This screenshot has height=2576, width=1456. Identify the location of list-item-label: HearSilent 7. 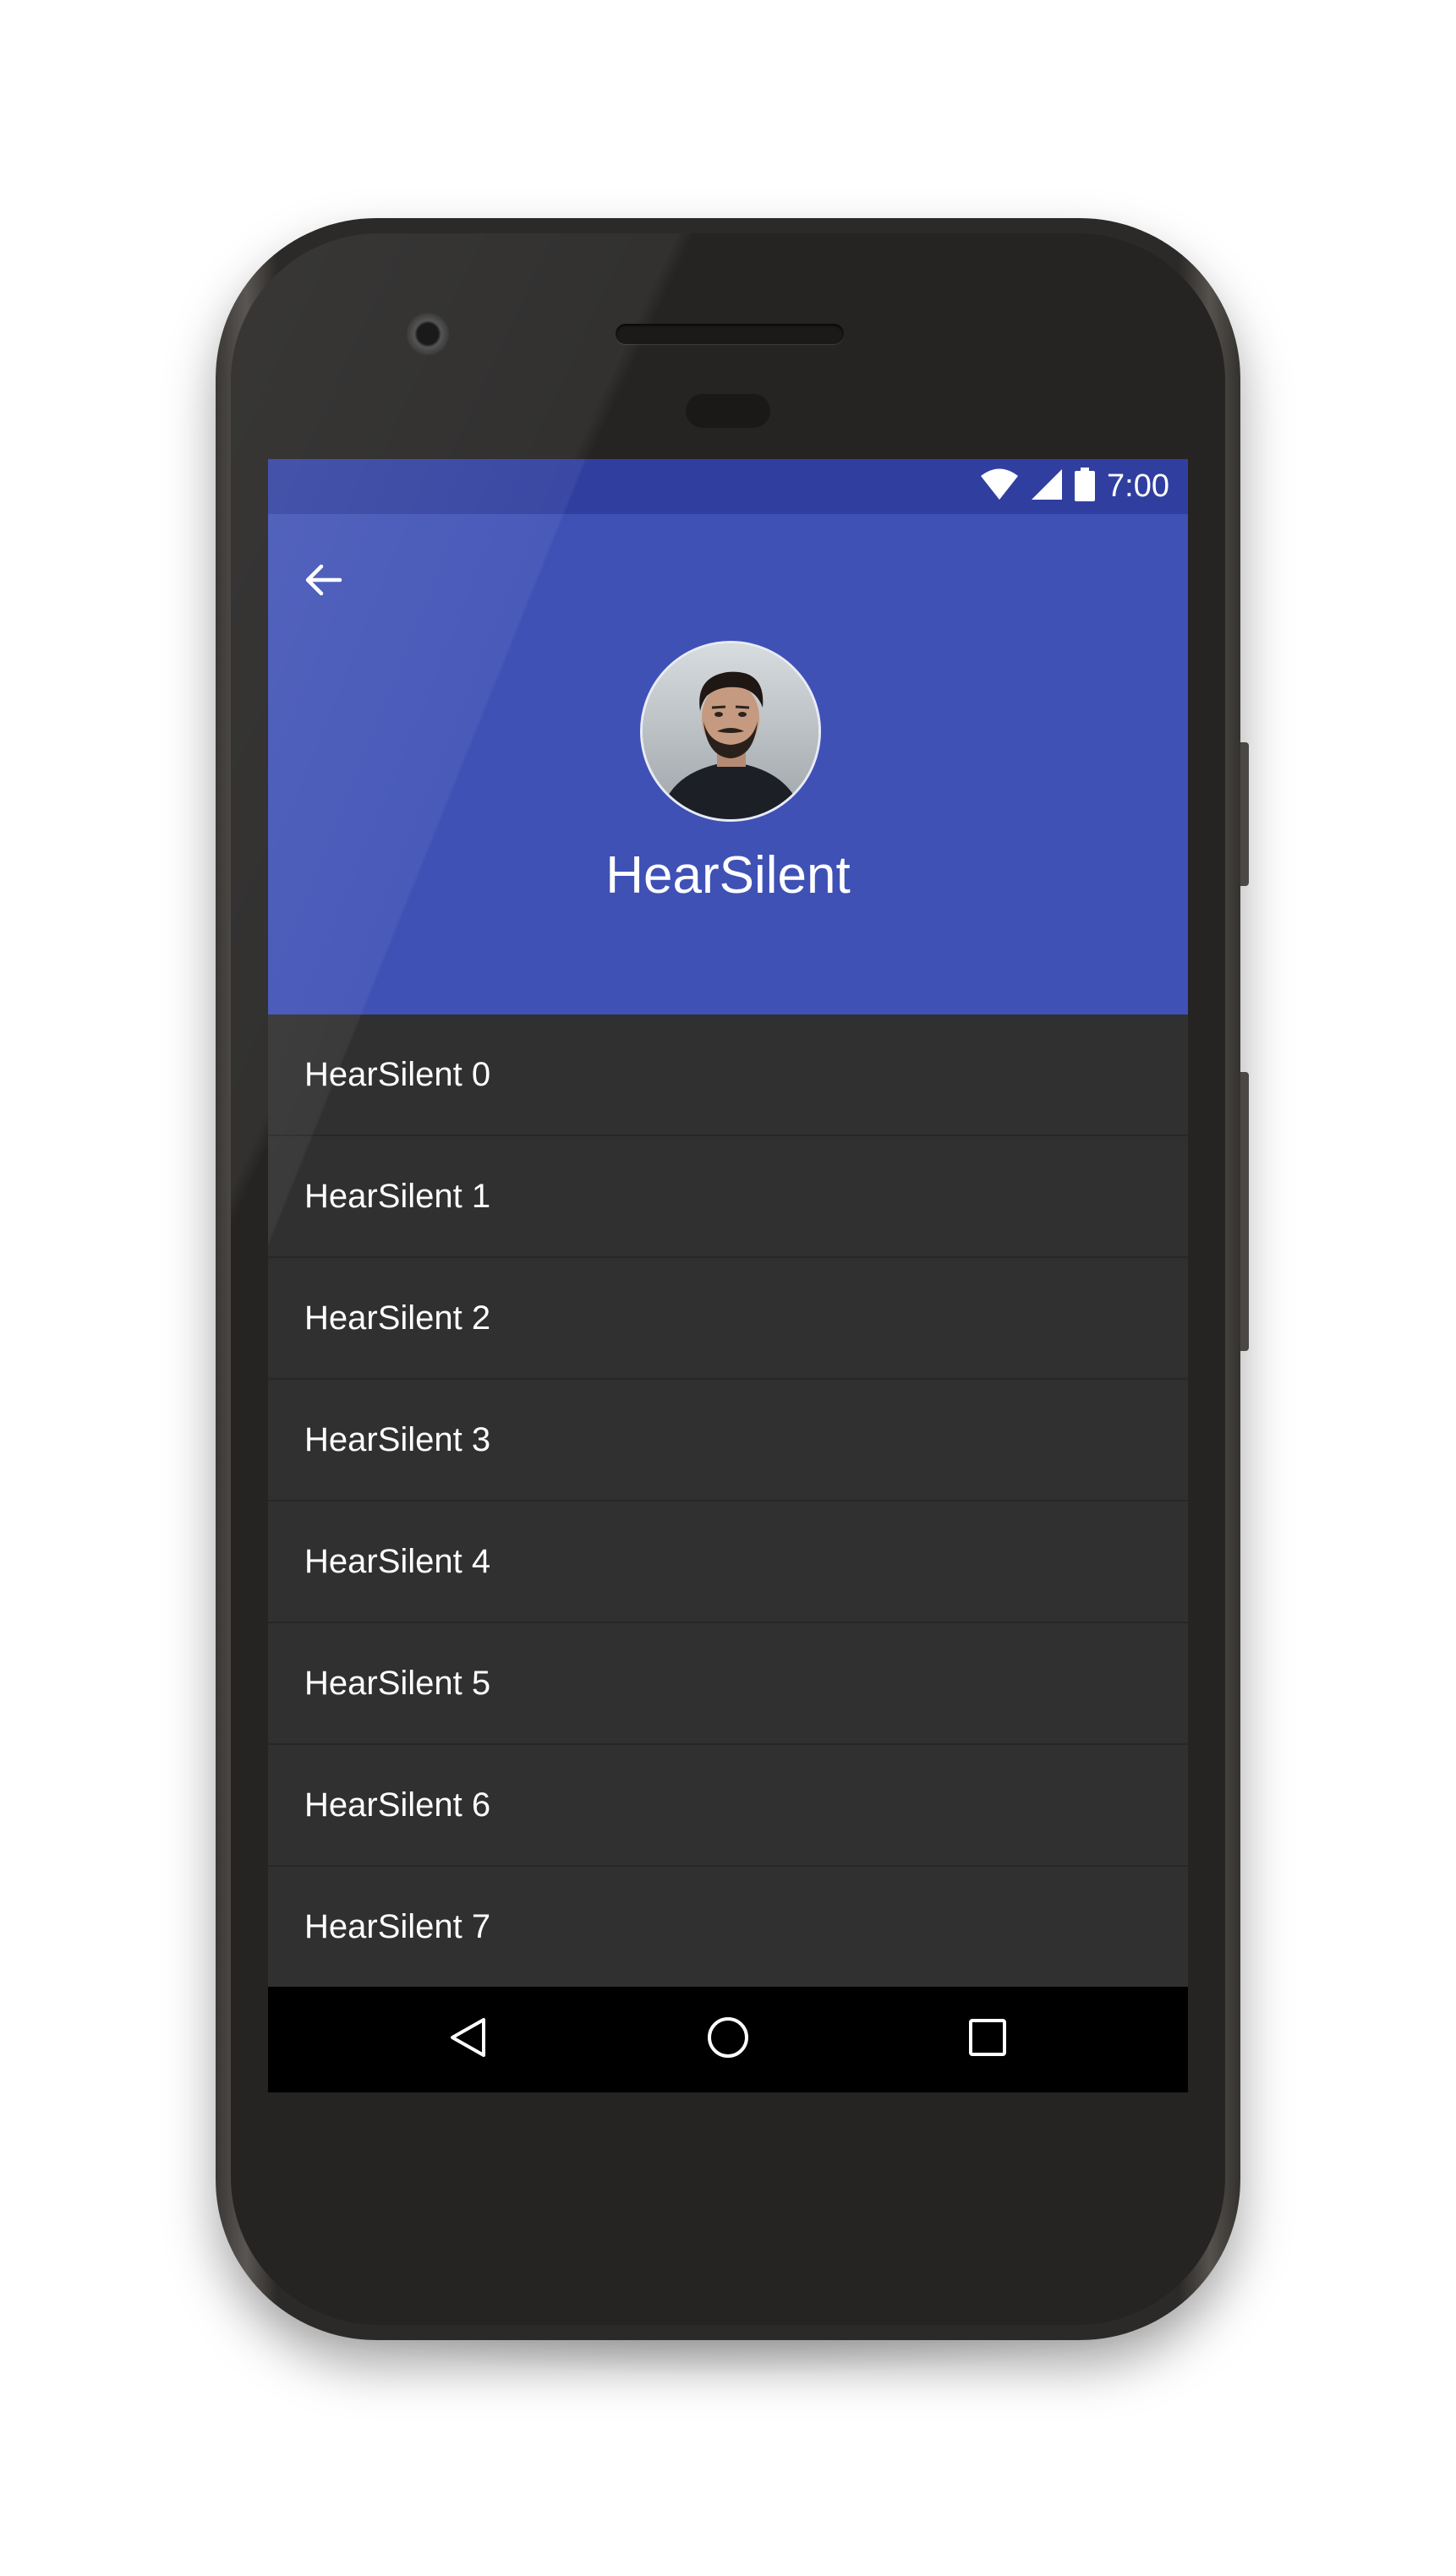
(398, 1926).